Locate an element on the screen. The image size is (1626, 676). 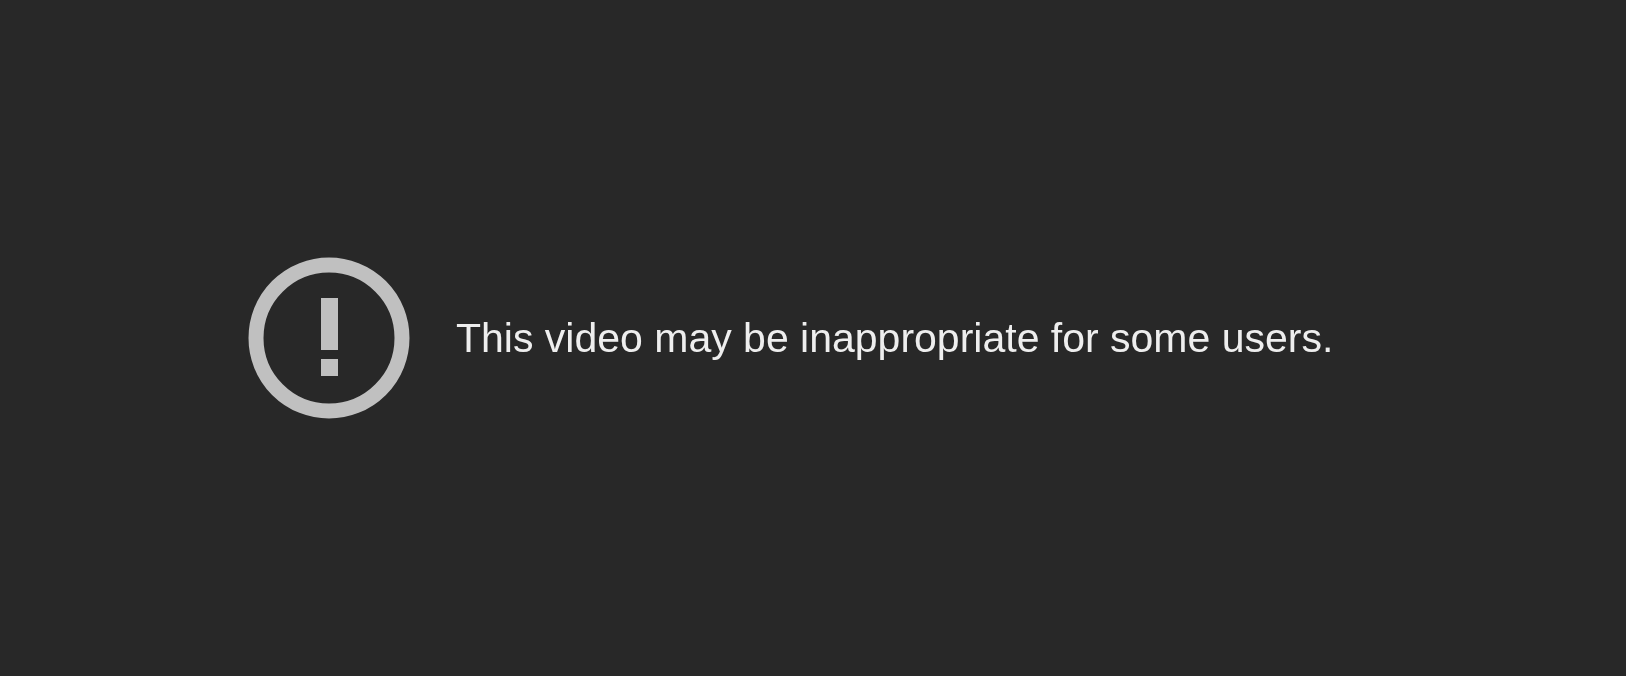
warning-icon is located at coordinates (329, 338).